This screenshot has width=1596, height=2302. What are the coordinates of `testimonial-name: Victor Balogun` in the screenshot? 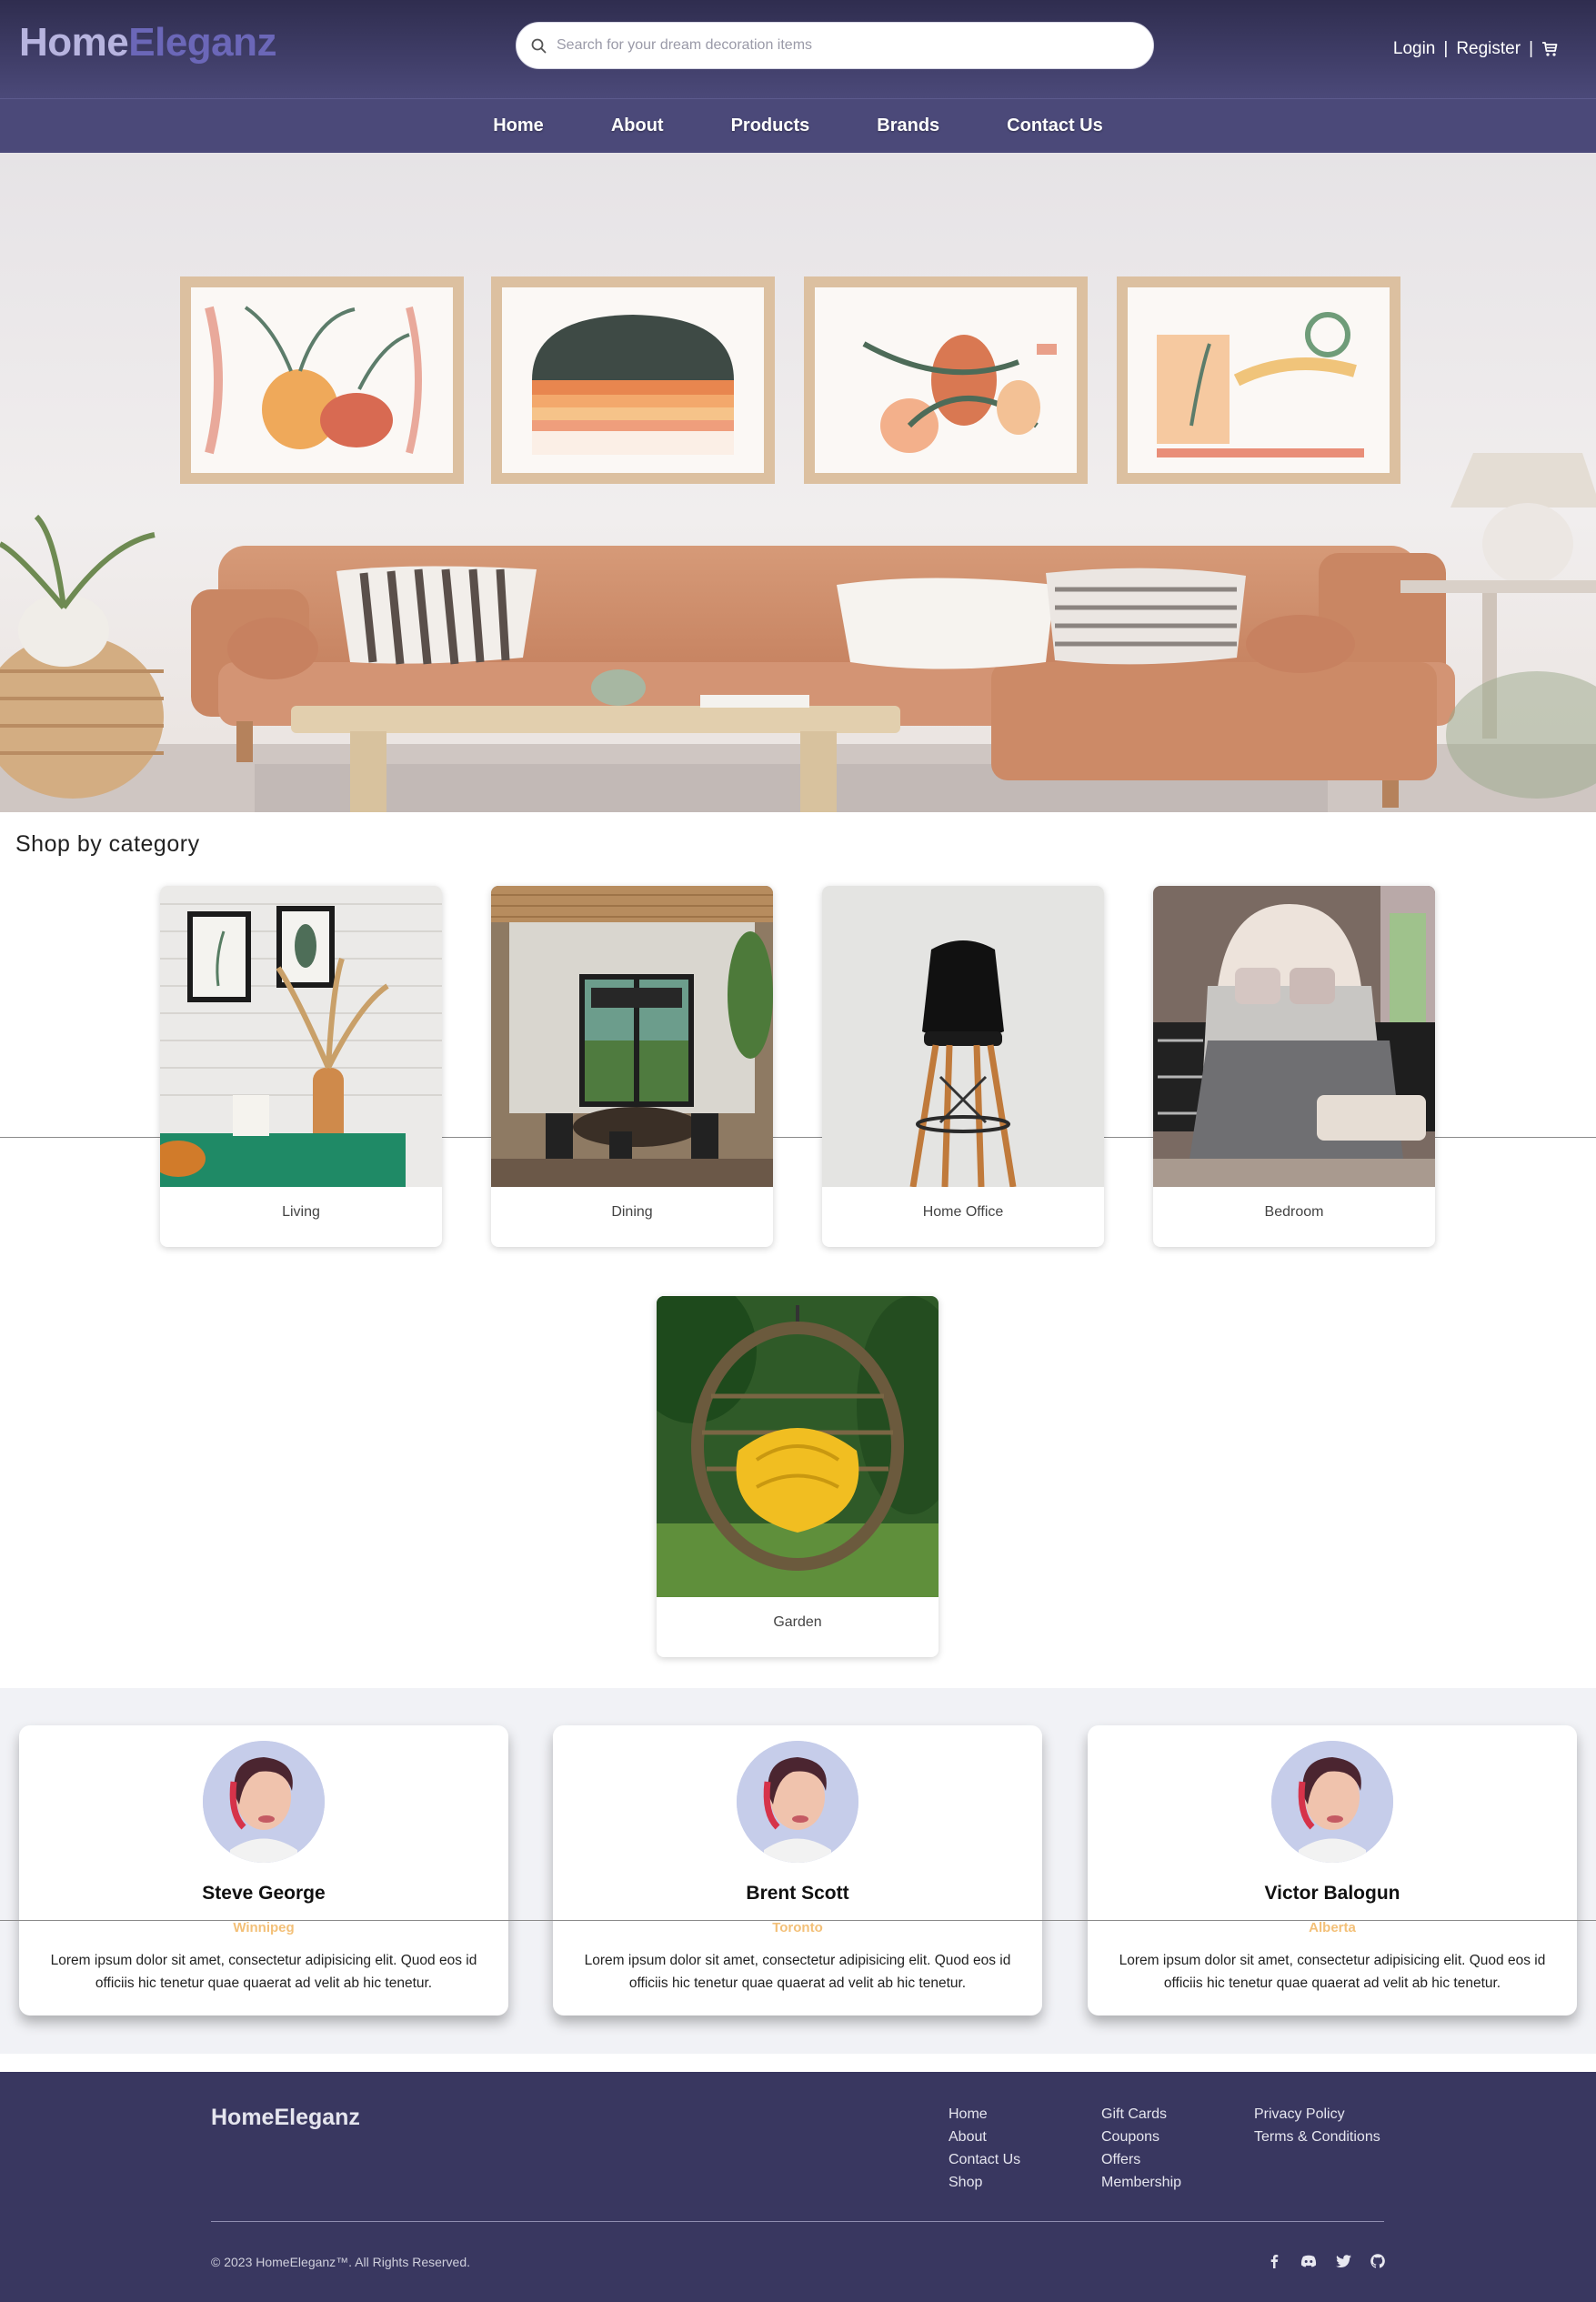 It's located at (1332, 1893).